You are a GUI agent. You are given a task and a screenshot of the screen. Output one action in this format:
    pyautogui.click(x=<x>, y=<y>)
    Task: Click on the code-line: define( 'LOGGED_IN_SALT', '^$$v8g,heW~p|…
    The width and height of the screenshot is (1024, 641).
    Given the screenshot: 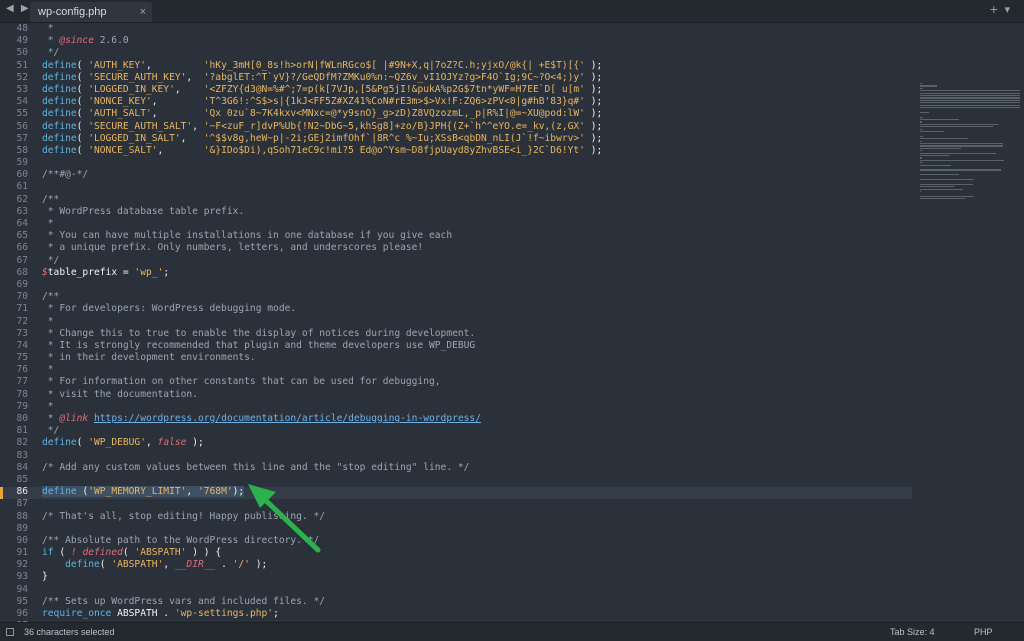 What is the action you would take?
    pyautogui.click(x=477, y=139)
    